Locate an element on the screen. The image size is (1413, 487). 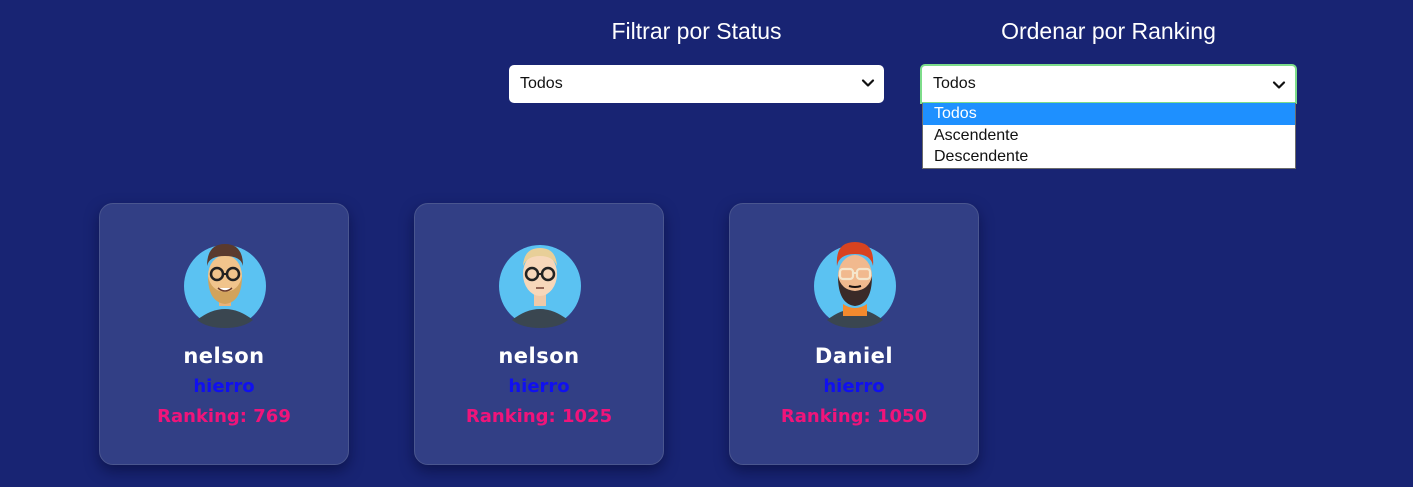
bearded-man-glasses-avatar-icon is located at coordinates (225, 286).